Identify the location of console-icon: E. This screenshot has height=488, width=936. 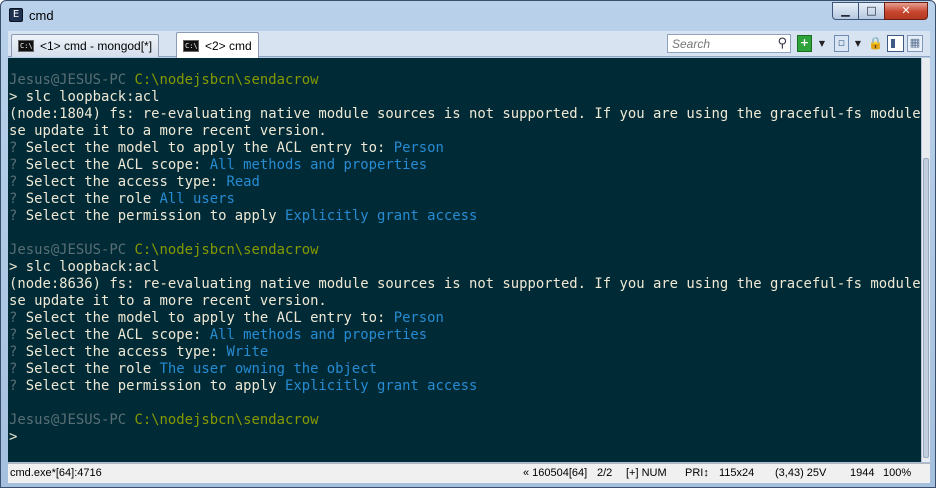
(16, 15).